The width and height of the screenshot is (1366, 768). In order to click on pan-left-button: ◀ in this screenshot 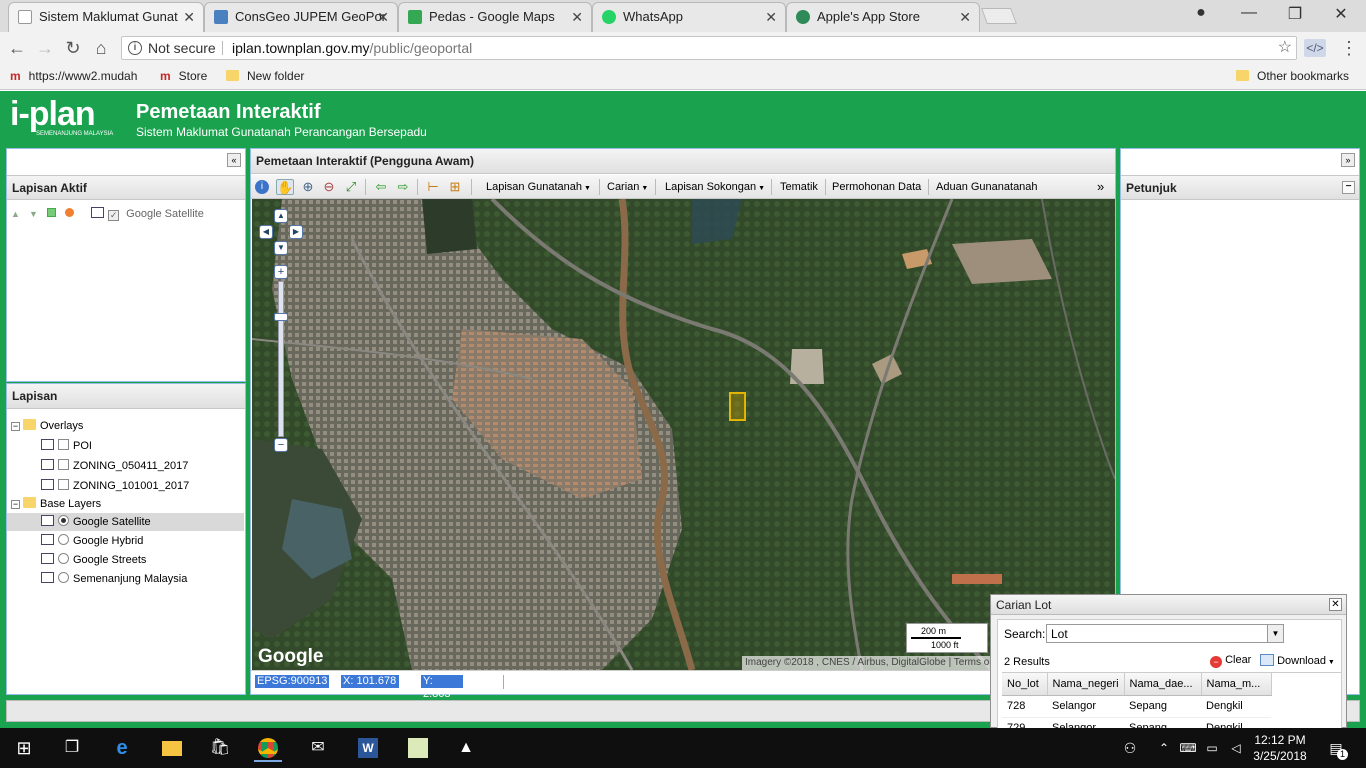, I will do `click(266, 232)`.